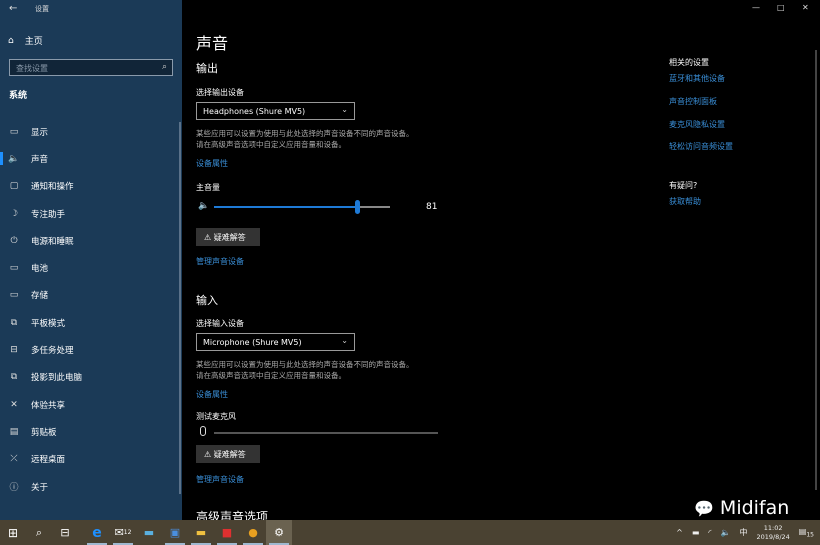 The image size is (820, 545). Describe the element at coordinates (285, 207) in the screenshot. I see `volume-fill` at that location.